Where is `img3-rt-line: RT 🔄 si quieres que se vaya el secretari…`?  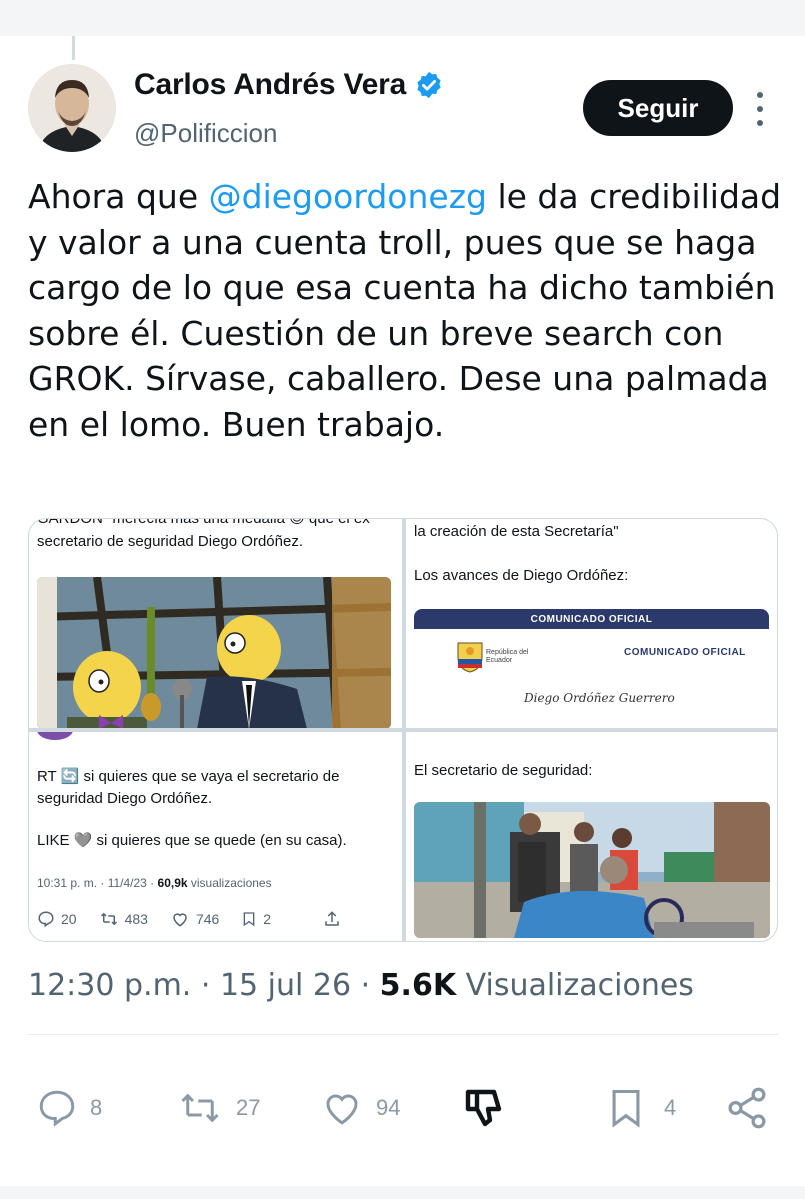
img3-rt-line: RT 🔄 si quieres que se vaya el secretari… is located at coordinates (188, 776).